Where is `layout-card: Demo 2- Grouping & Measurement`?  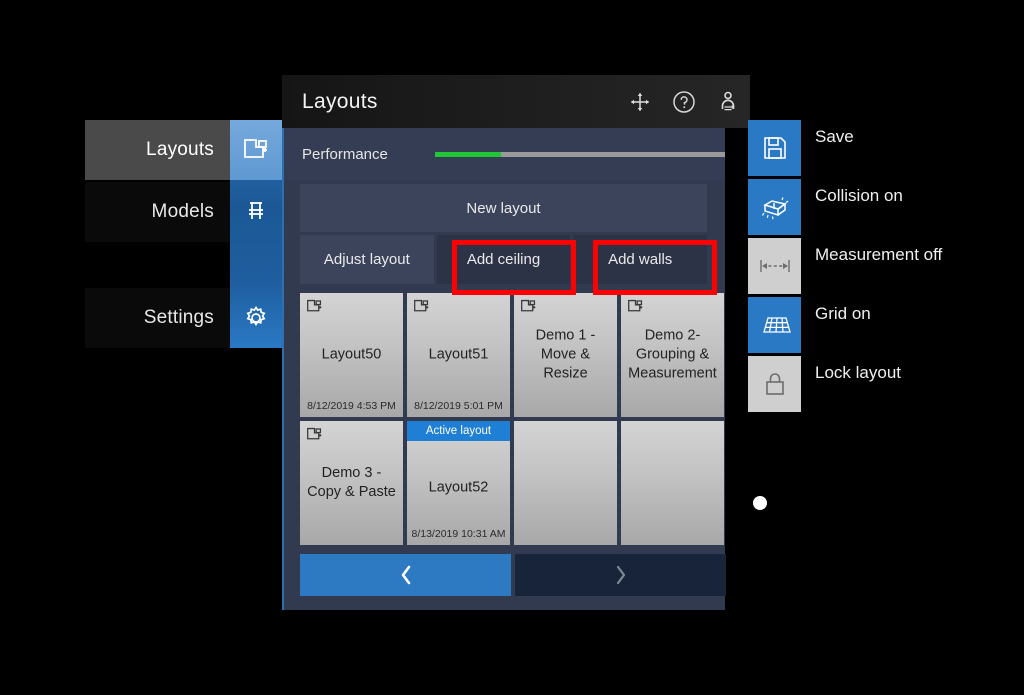 layout-card: Demo 2- Grouping & Measurement is located at coordinates (672, 355).